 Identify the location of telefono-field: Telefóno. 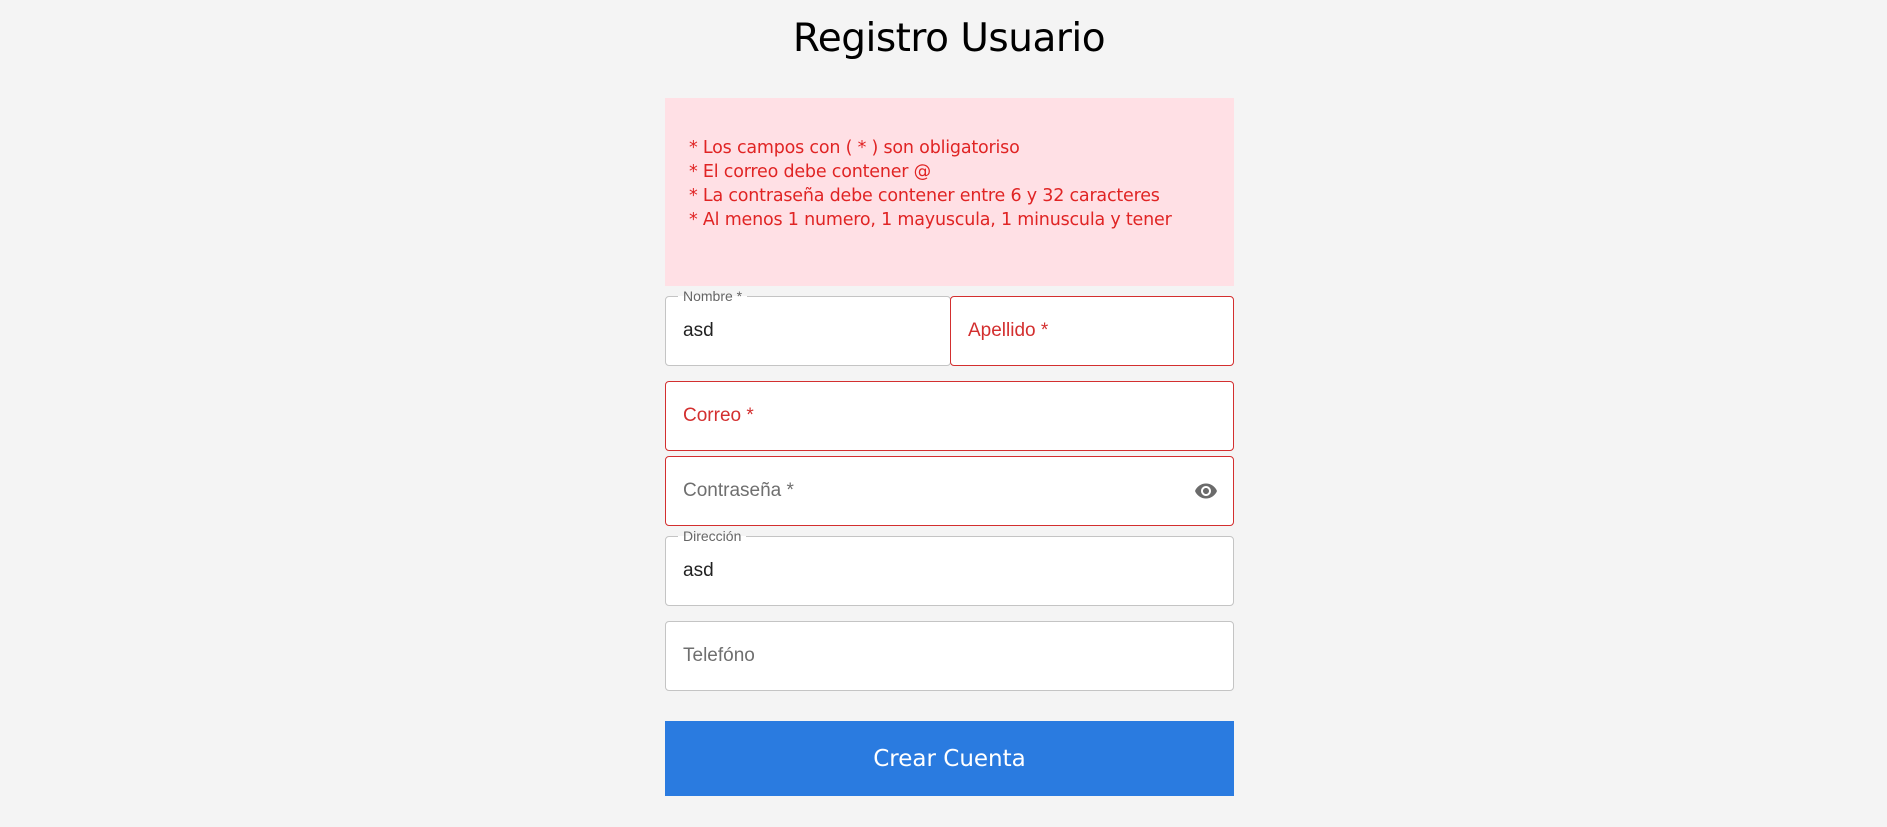
(949, 656).